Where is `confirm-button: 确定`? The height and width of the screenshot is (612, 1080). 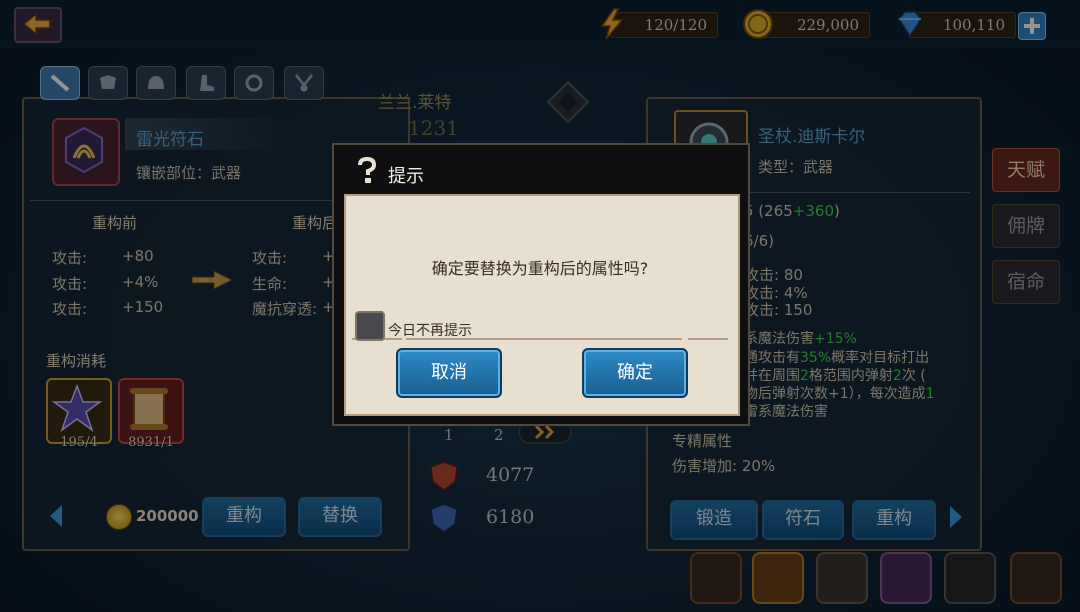
confirm-button: 确定 is located at coordinates (635, 373).